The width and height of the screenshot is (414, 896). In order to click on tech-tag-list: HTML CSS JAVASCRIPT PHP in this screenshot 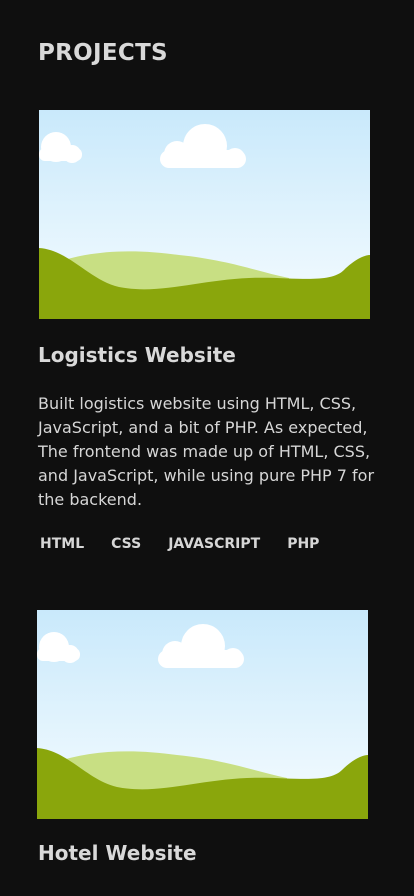, I will do `click(179, 544)`.